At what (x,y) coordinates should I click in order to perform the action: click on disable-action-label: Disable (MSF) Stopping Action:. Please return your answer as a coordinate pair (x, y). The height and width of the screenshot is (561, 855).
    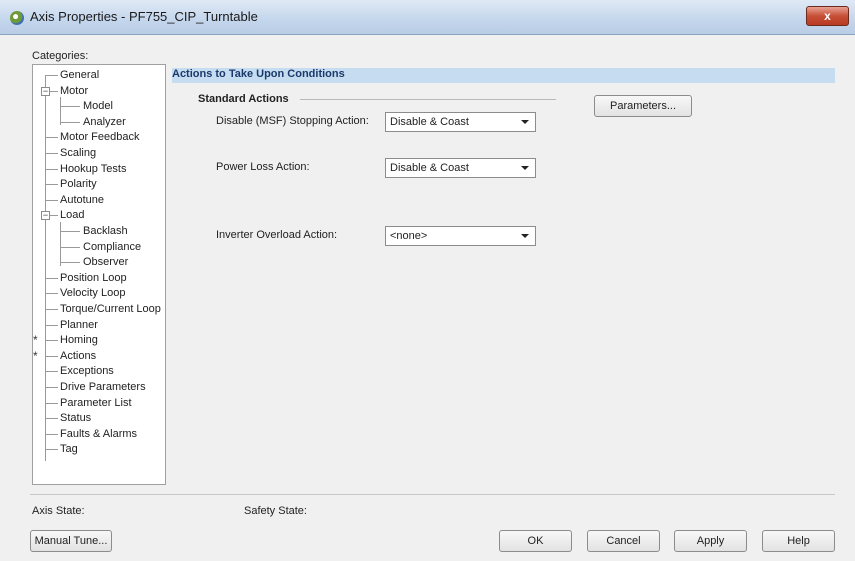
    Looking at the image, I should click on (292, 121).